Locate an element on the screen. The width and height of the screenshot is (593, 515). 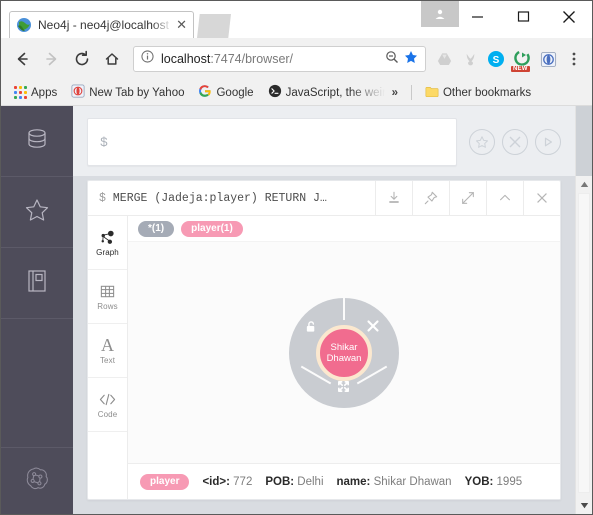
view-tab-label: Text is located at coordinates (107, 360).